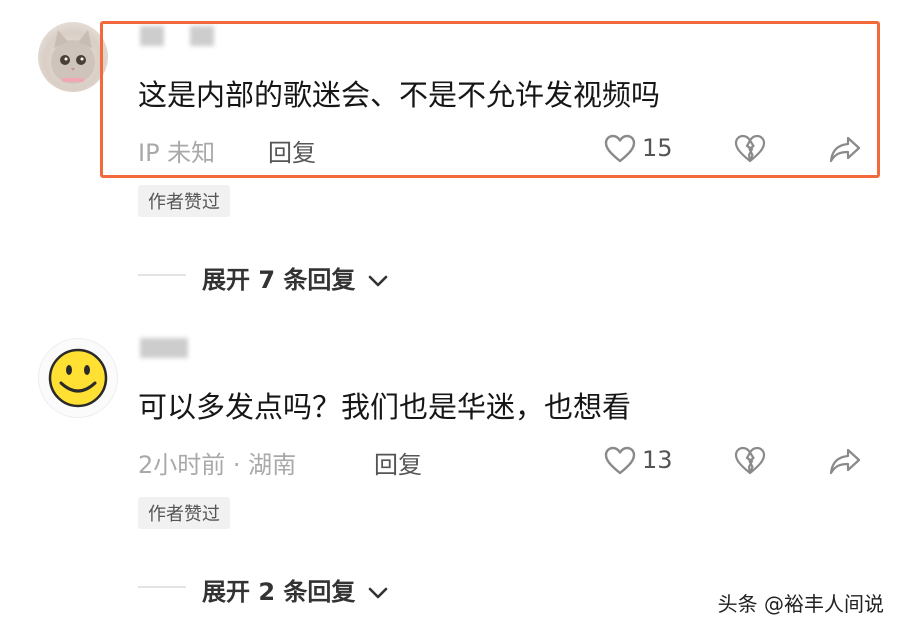 The height and width of the screenshot is (628, 900). I want to click on watermark: 头条 @裕丰人间说, so click(800, 604).